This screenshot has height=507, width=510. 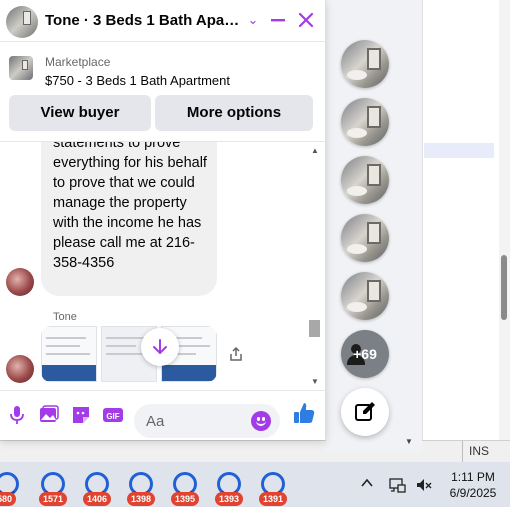 What do you see at coordinates (234, 113) in the screenshot?
I see `more-options-button: More options` at bounding box center [234, 113].